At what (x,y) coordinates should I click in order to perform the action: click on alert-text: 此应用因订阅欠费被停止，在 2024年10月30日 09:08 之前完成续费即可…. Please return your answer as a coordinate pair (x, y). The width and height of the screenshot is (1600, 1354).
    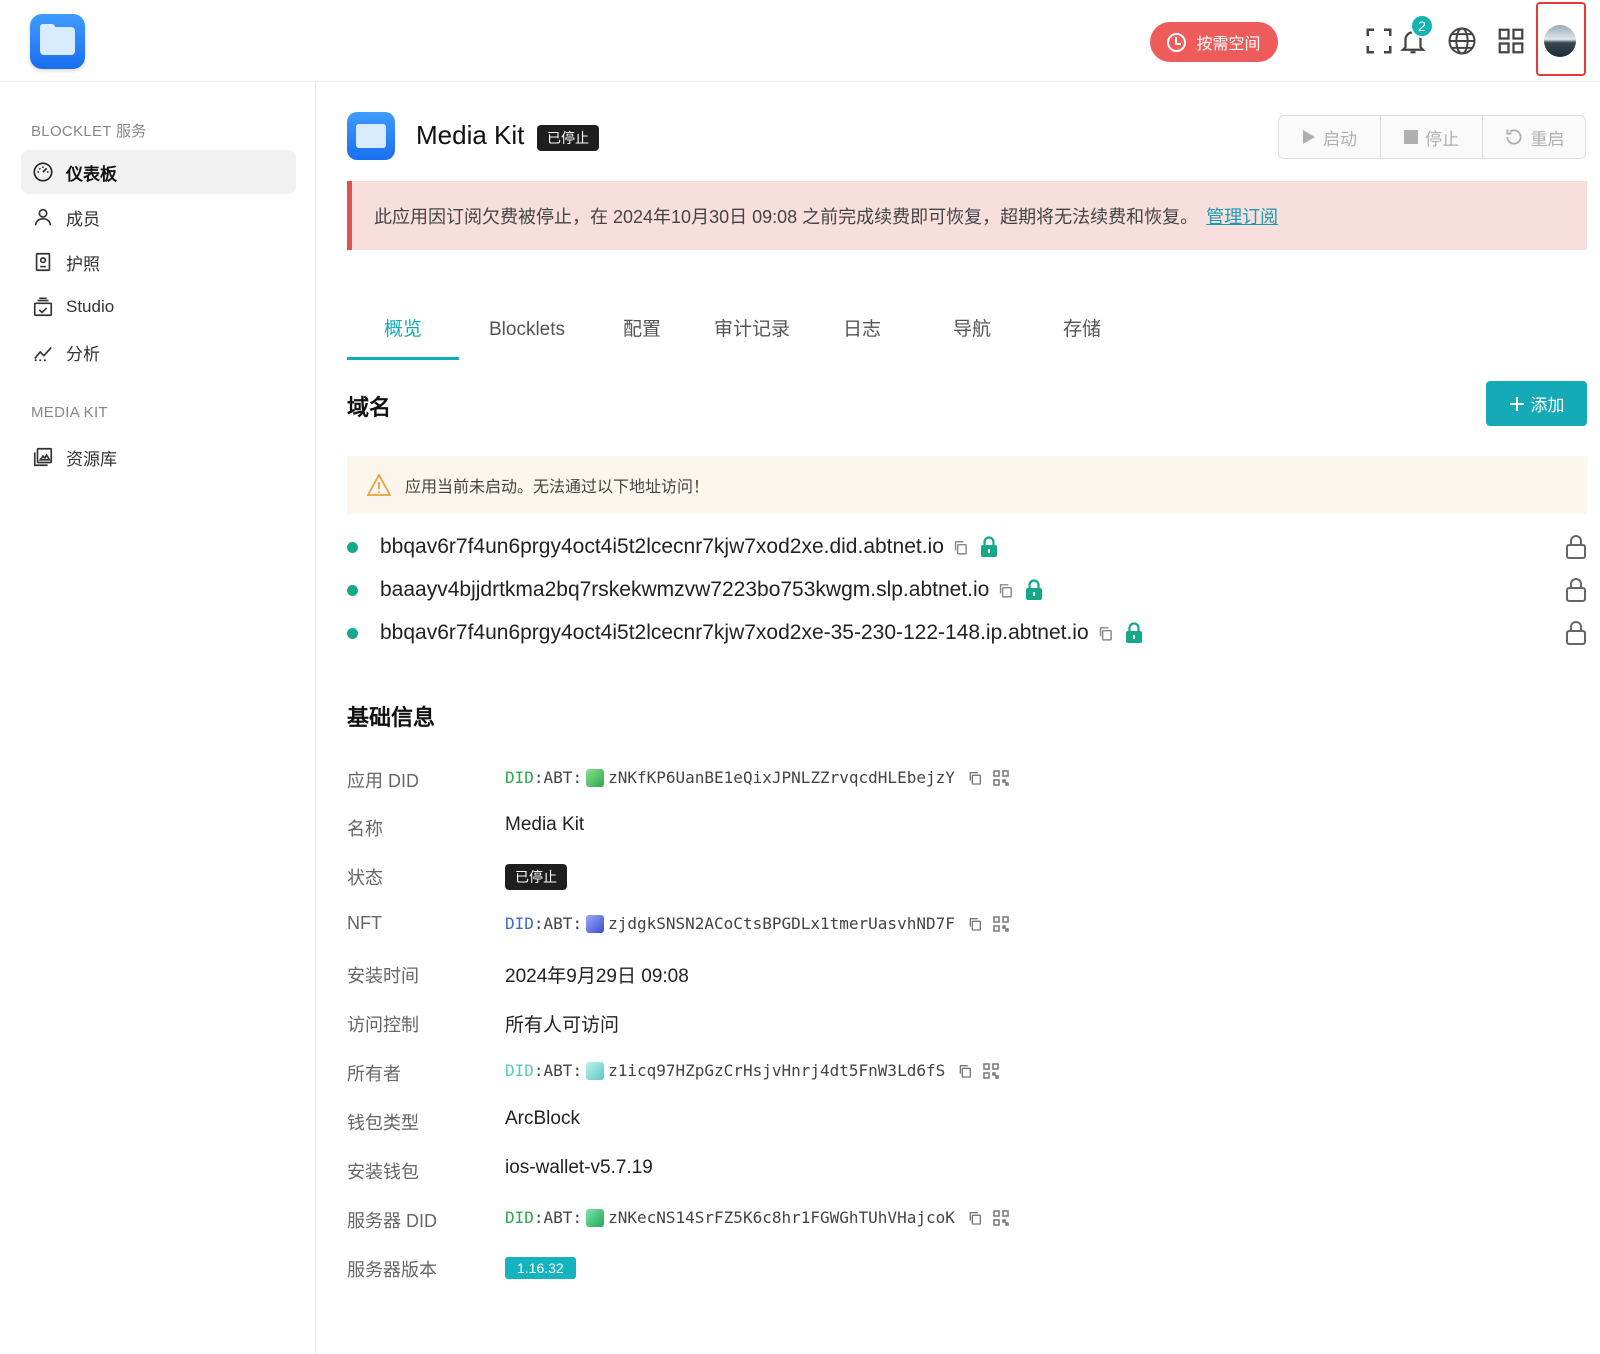
    Looking at the image, I should click on (786, 216).